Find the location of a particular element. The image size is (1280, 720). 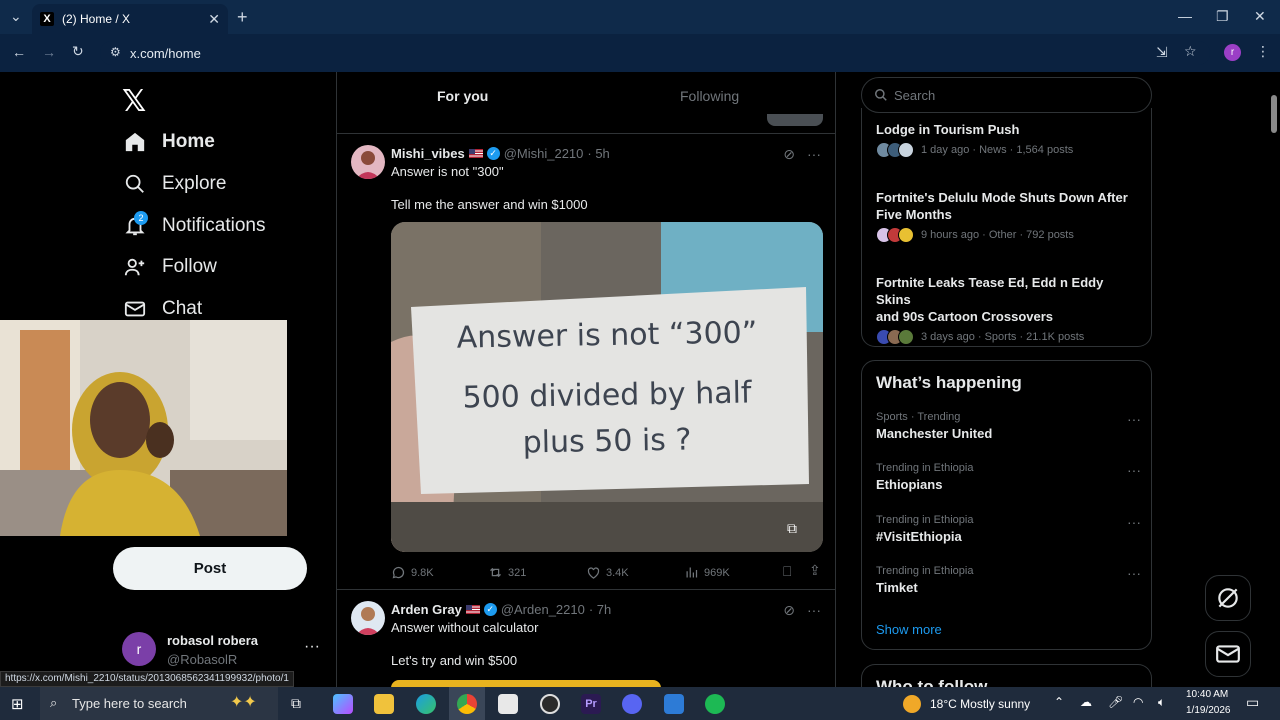

install-app-icon: ⇲ is located at coordinates (1162, 52).